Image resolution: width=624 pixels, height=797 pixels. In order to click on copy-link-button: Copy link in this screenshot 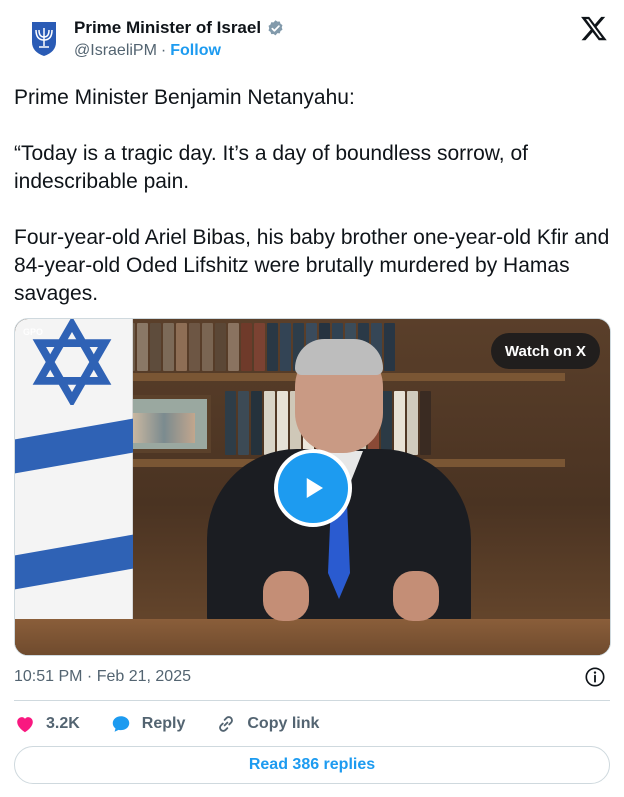, I will do `click(267, 724)`.